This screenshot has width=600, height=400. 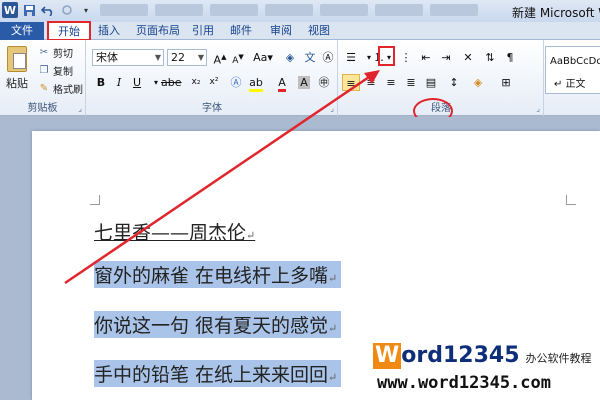 What do you see at coordinates (214, 82) in the screenshot?
I see `superscript-icon: x²` at bounding box center [214, 82].